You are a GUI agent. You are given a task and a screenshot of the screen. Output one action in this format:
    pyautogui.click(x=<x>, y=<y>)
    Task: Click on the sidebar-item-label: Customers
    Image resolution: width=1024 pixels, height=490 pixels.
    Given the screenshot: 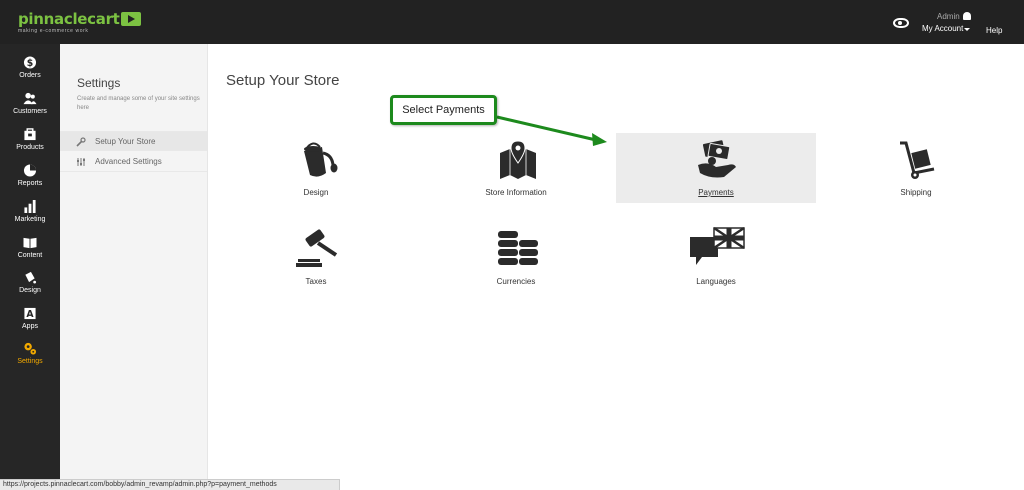 What is the action you would take?
    pyautogui.click(x=30, y=111)
    